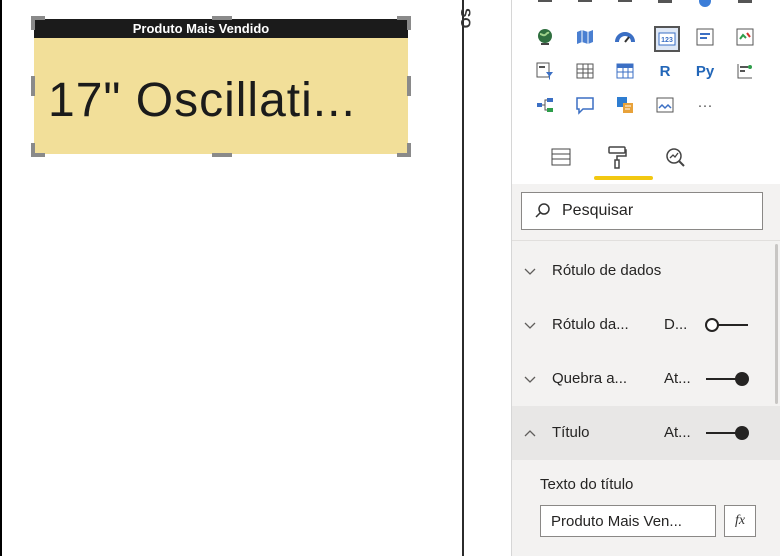 This screenshot has width=780, height=556. Describe the element at coordinates (628, 521) in the screenshot. I see `title-text-input` at that location.